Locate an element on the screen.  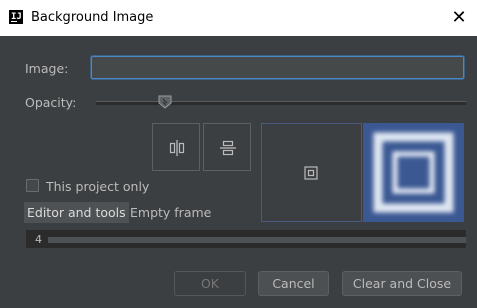
target-editor-and-tools: Editor and tools is located at coordinates (76, 212).